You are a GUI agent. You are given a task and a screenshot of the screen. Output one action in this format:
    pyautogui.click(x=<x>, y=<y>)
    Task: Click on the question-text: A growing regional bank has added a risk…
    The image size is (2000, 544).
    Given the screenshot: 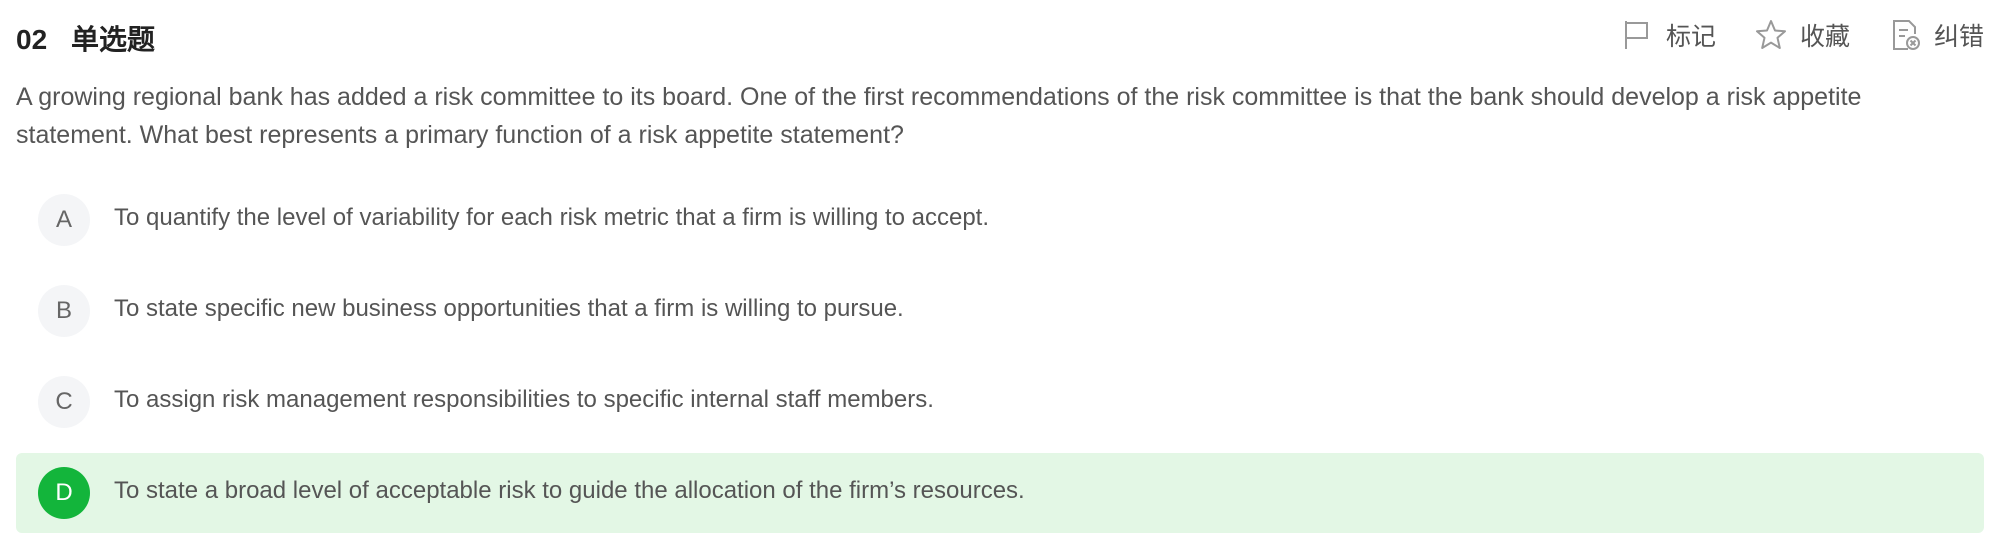 What is the action you would take?
    pyautogui.click(x=939, y=116)
    